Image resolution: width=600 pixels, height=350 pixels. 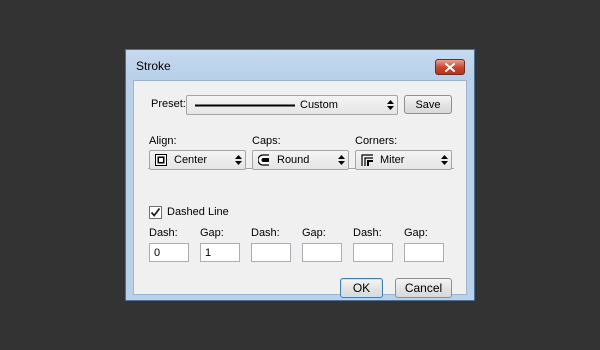 What do you see at coordinates (265, 233) in the screenshot?
I see `dash-label-2: Dash:` at bounding box center [265, 233].